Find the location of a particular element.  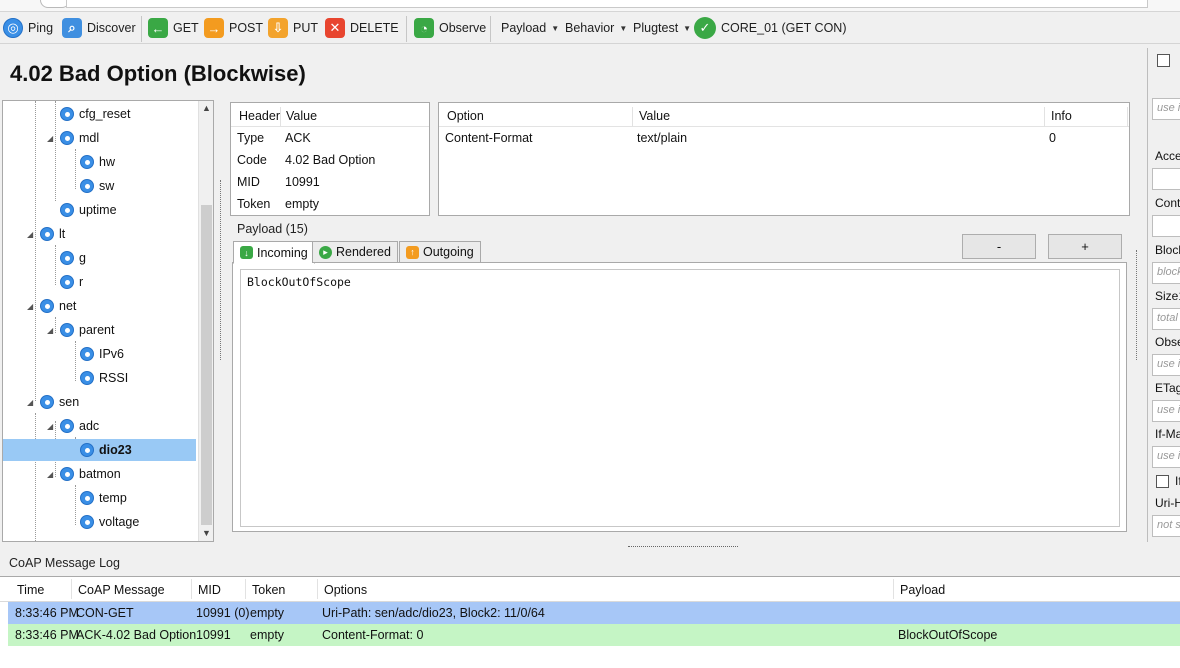

tree-node-batmon: ◢ batmon is located at coordinates (84, 474).